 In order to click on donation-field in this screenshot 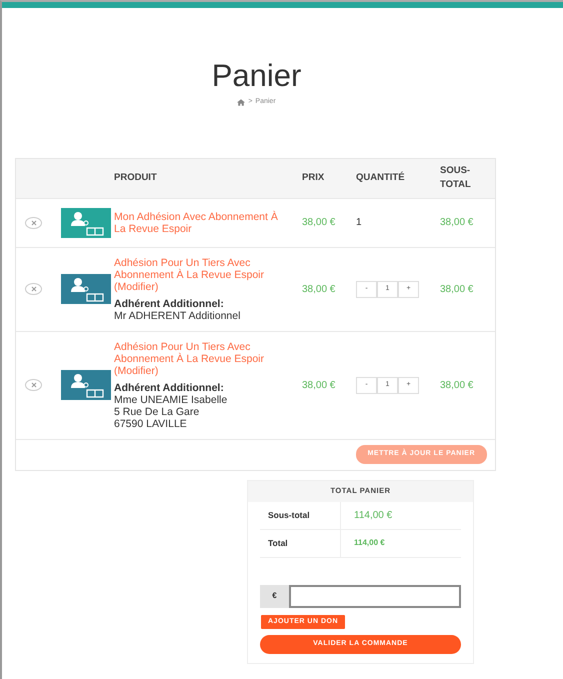, I will do `click(375, 596)`.